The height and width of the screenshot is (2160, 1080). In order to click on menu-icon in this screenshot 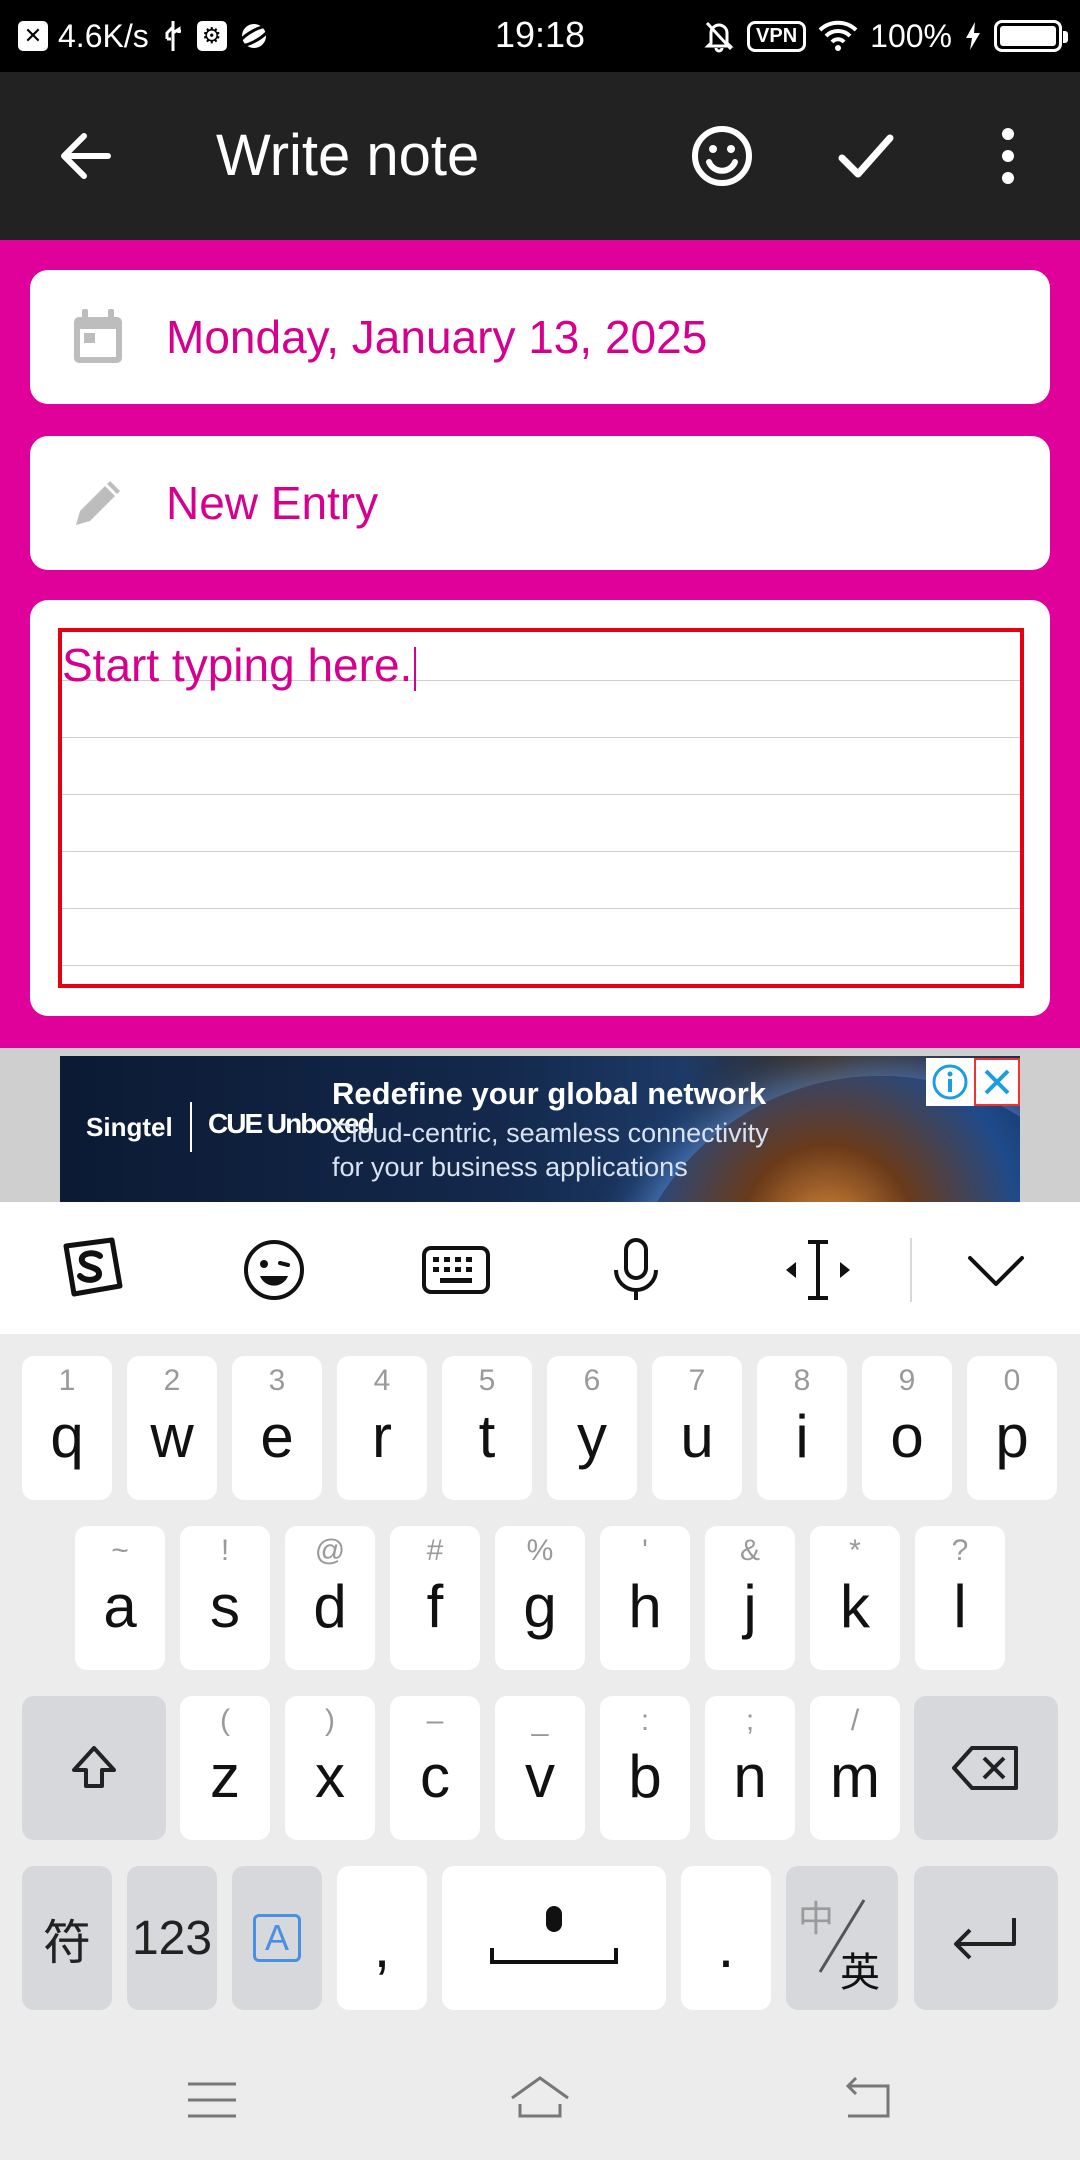, I will do `click(212, 2100)`.